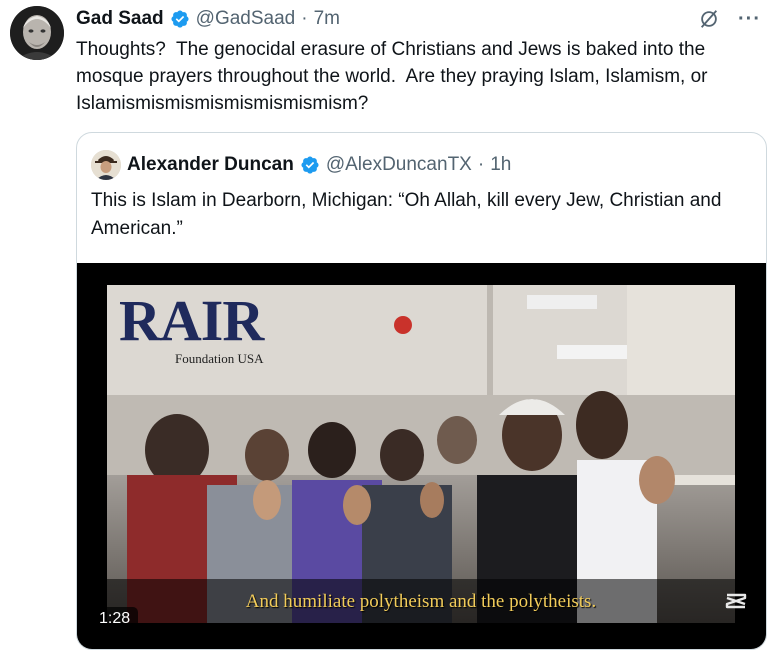 The image size is (777, 662). Describe the element at coordinates (191, 320) in the screenshot. I see `rair-logo-word: RAIR` at that location.